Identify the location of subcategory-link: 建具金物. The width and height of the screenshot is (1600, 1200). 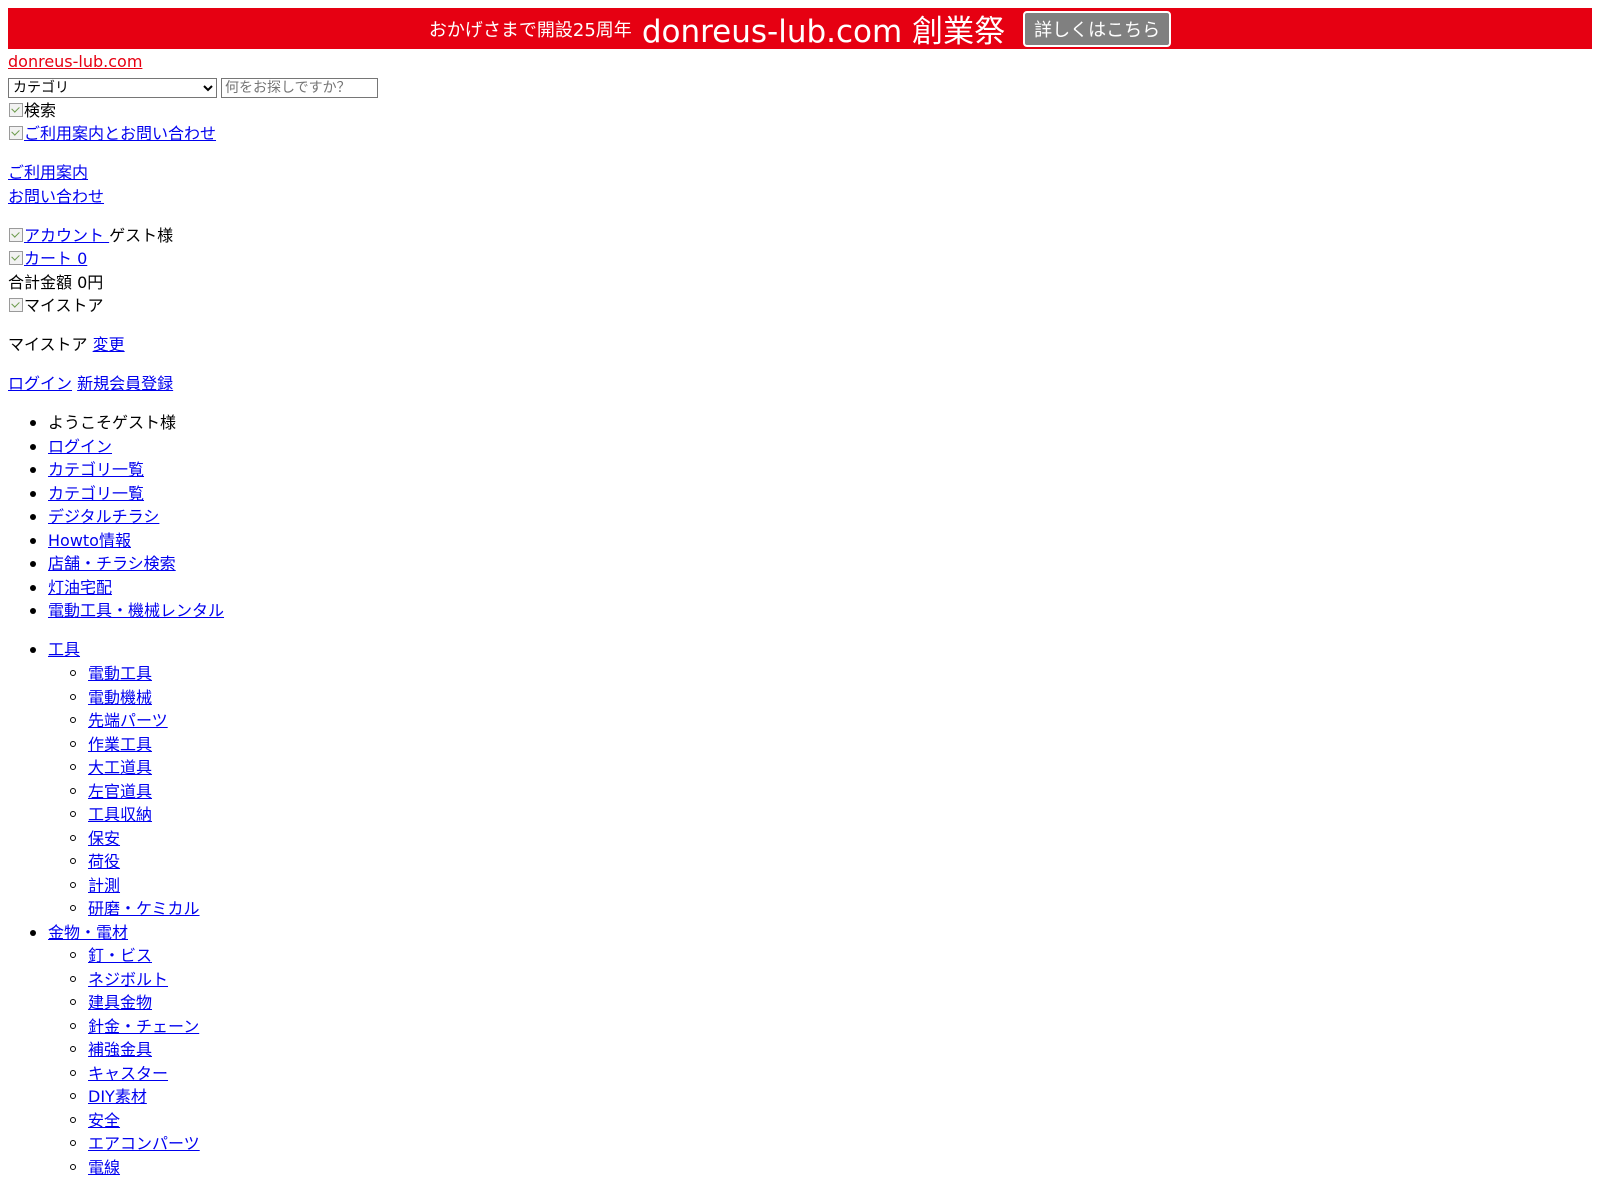
(120, 1002).